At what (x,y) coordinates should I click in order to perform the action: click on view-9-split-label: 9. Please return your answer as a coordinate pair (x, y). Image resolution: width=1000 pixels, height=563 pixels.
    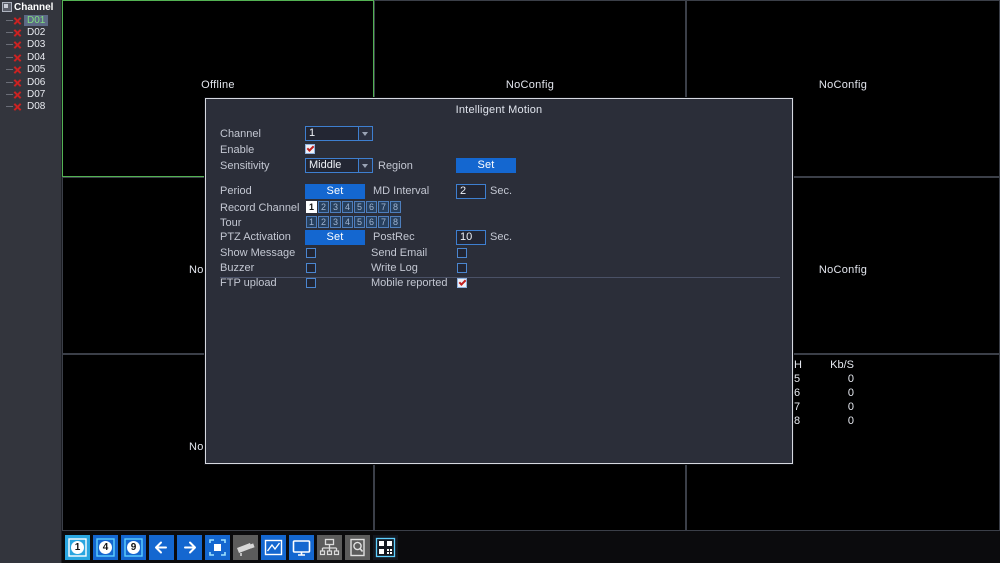
    Looking at the image, I should click on (133, 547).